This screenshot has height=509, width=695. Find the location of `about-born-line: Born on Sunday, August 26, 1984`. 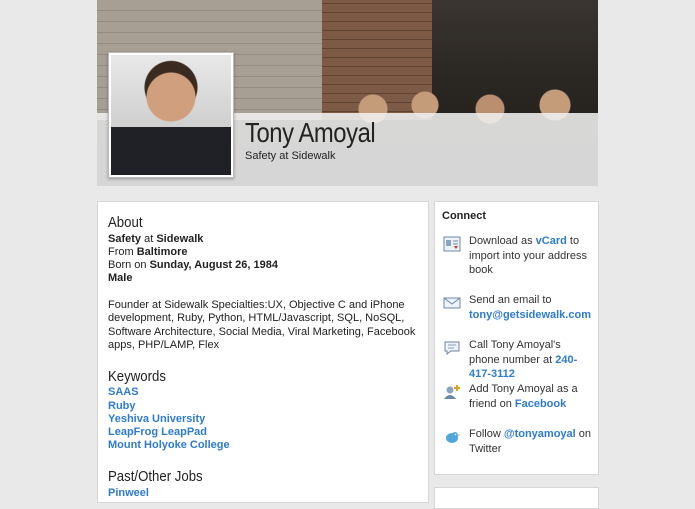

about-born-line: Born on Sunday, August 26, 1984 is located at coordinates (193, 265).